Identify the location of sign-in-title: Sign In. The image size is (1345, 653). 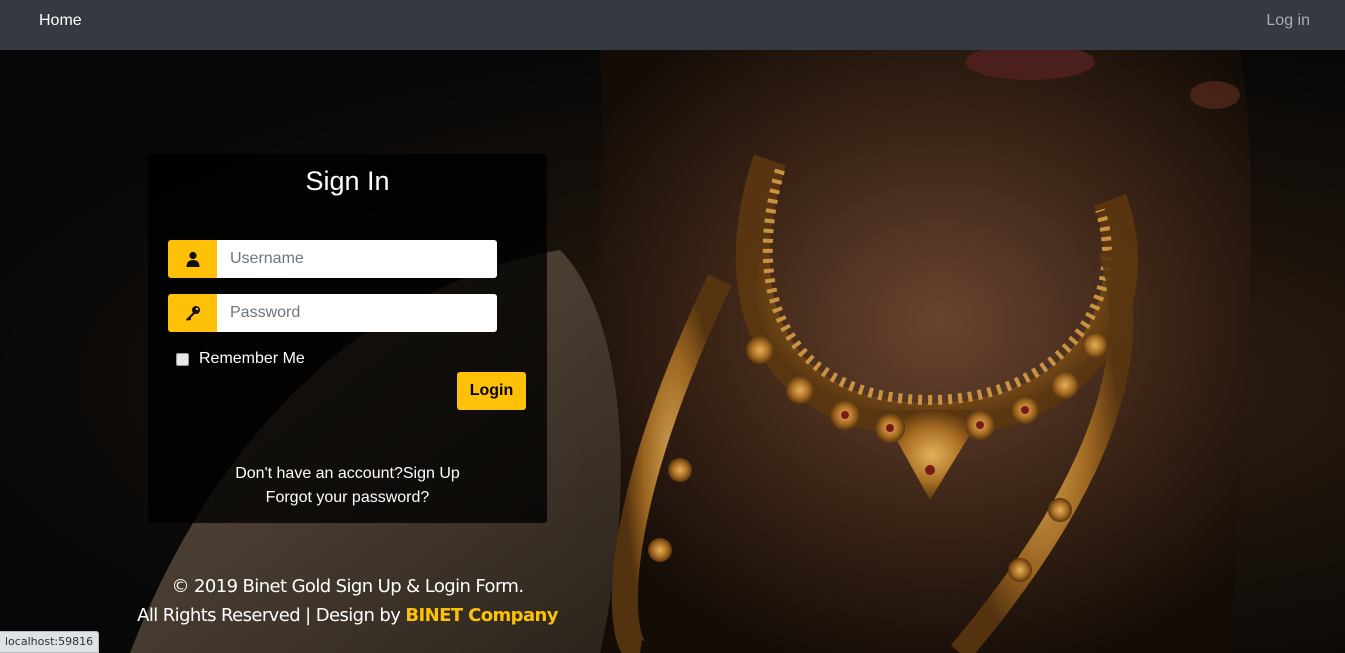
(347, 181).